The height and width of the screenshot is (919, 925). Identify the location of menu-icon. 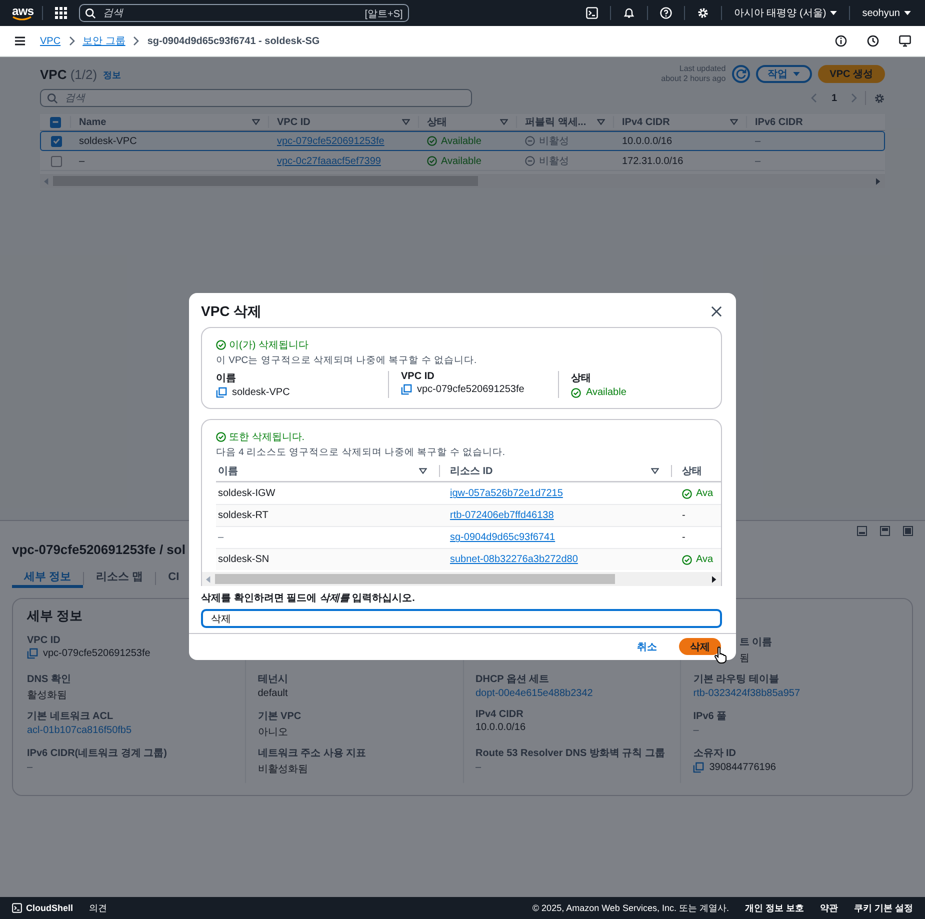
(20, 41).